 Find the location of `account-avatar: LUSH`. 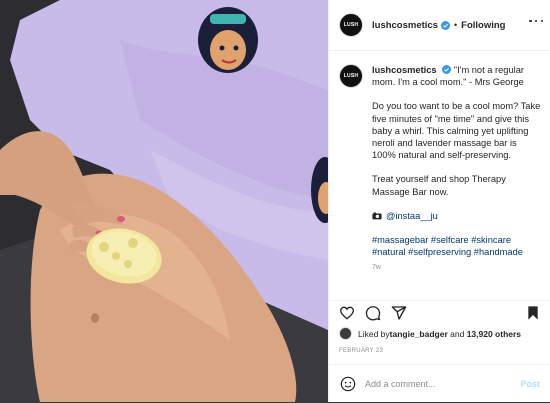

account-avatar: LUSH is located at coordinates (351, 25).